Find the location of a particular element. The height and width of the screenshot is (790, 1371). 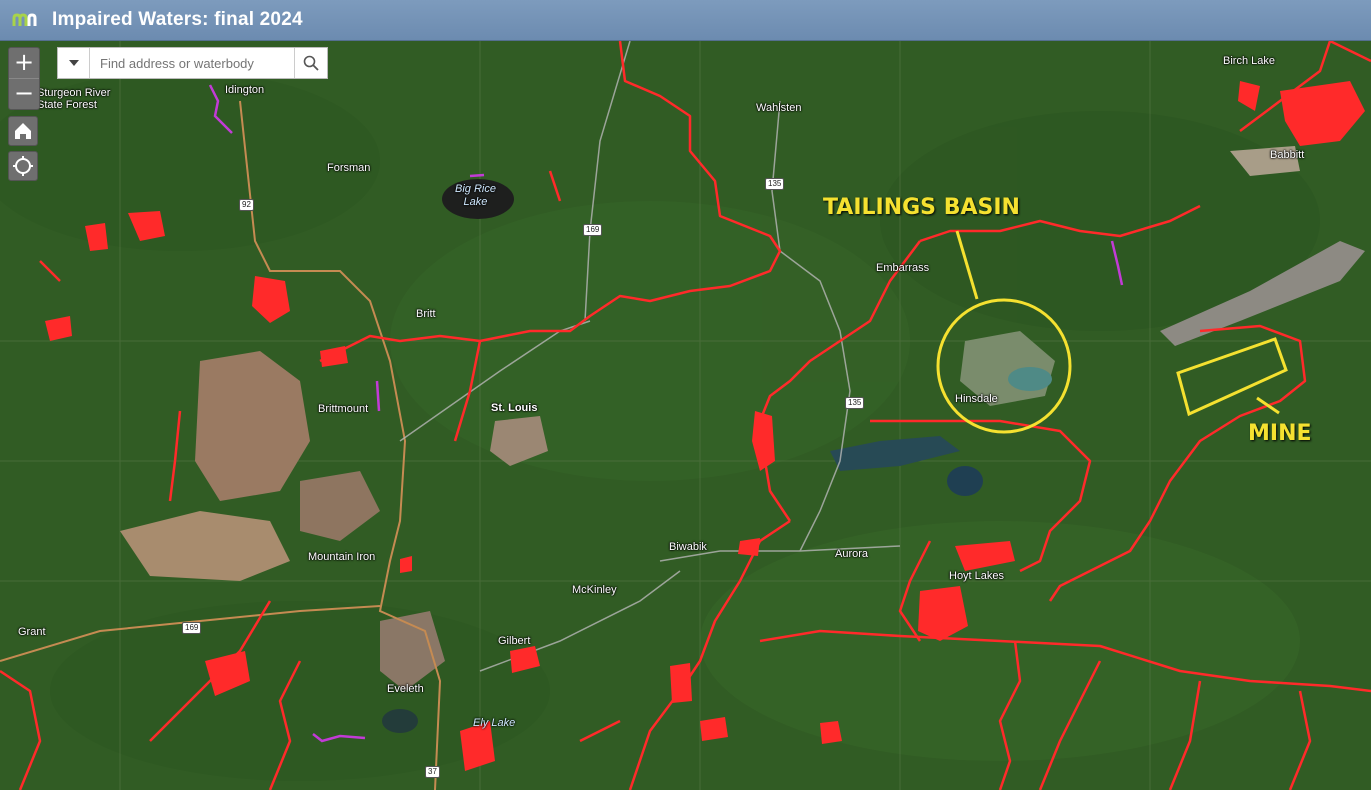

search-input is located at coordinates (192, 63).